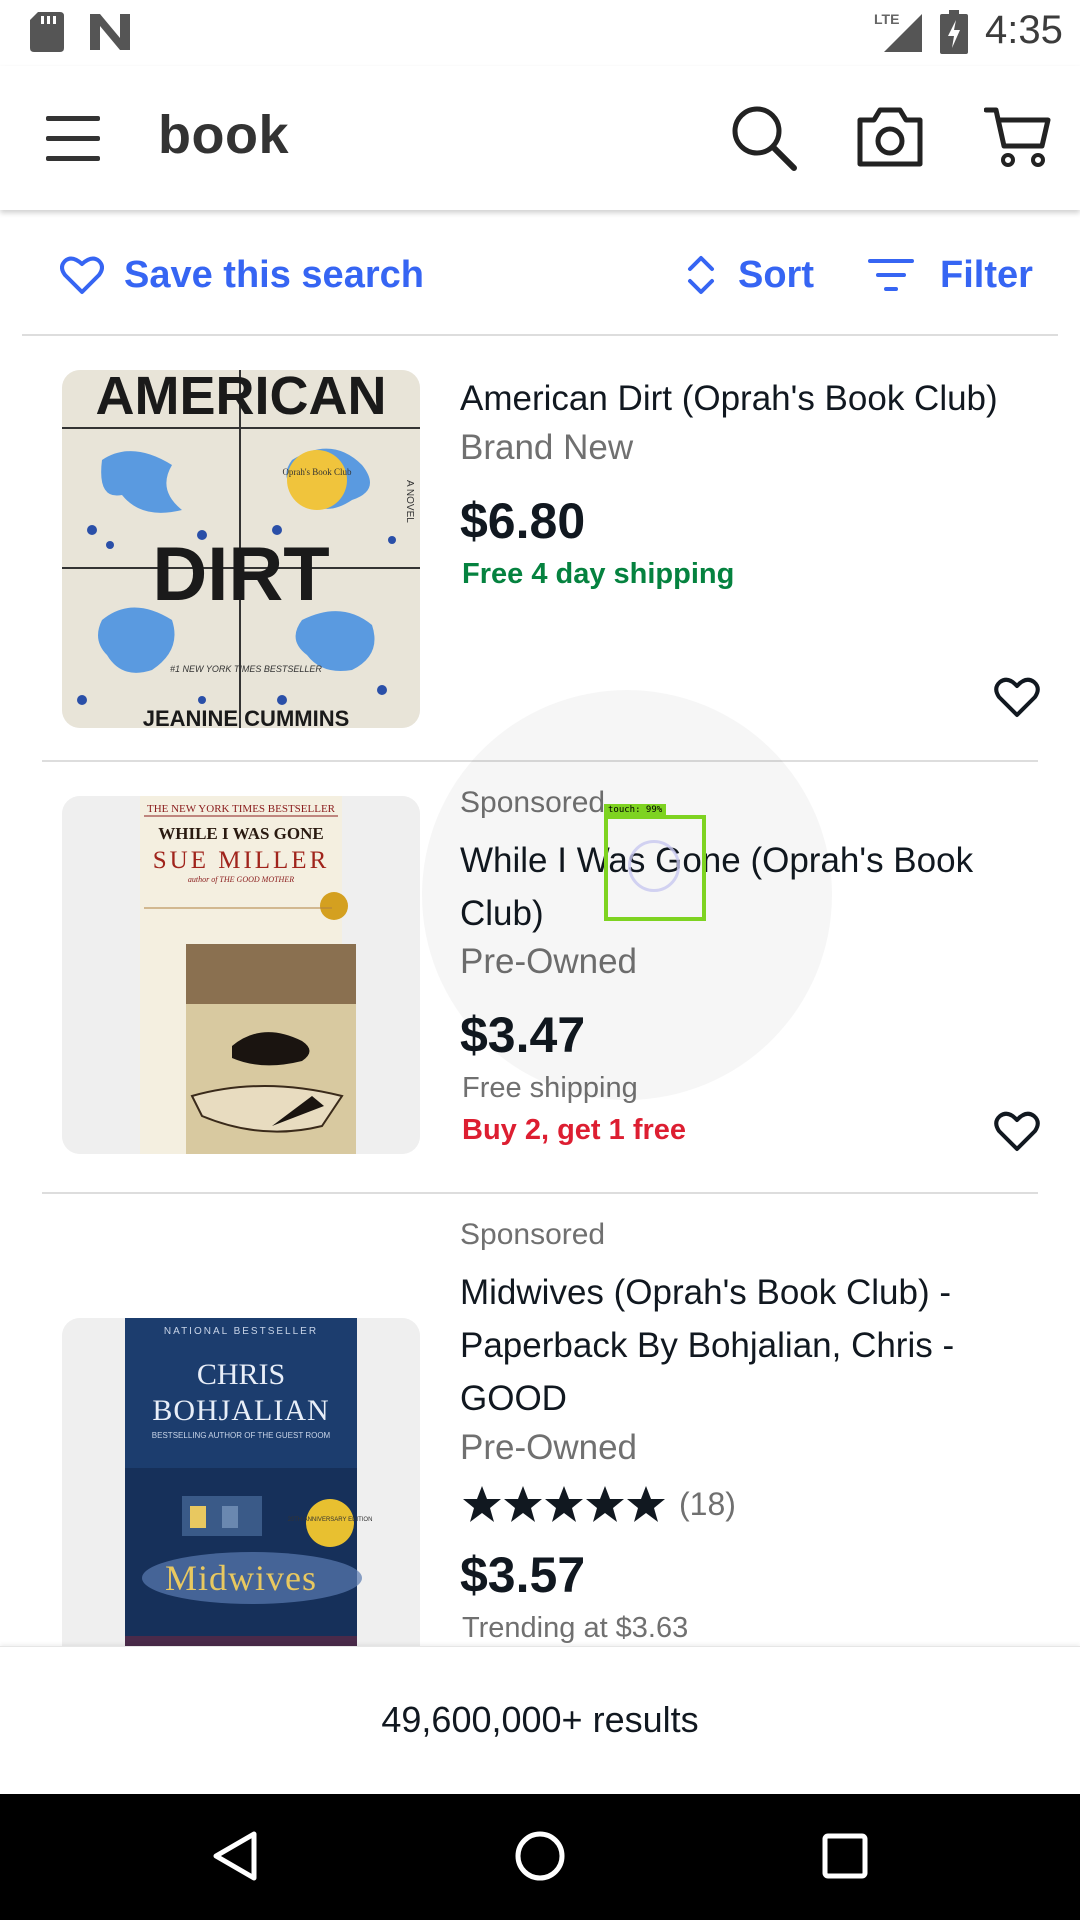 Image resolution: width=1080 pixels, height=1920 pixels. Describe the element at coordinates (241, 1578) in the screenshot. I see `cover-title: Midwives` at that location.